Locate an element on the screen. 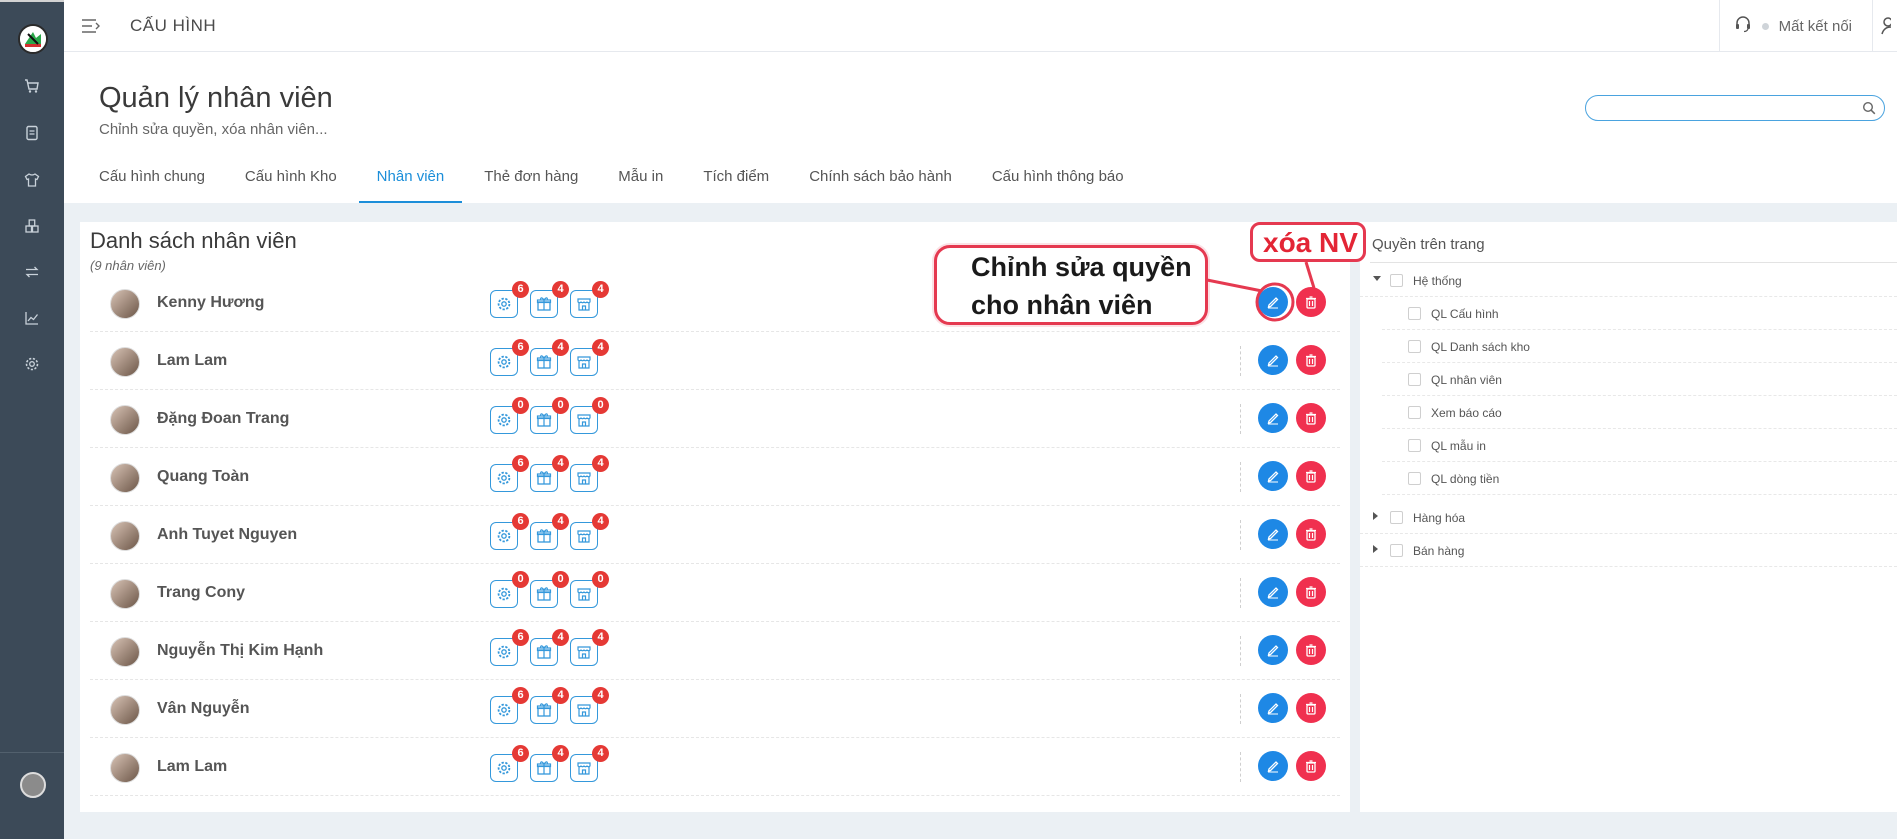  page-title: Quản lý nhân viên is located at coordinates (216, 98).